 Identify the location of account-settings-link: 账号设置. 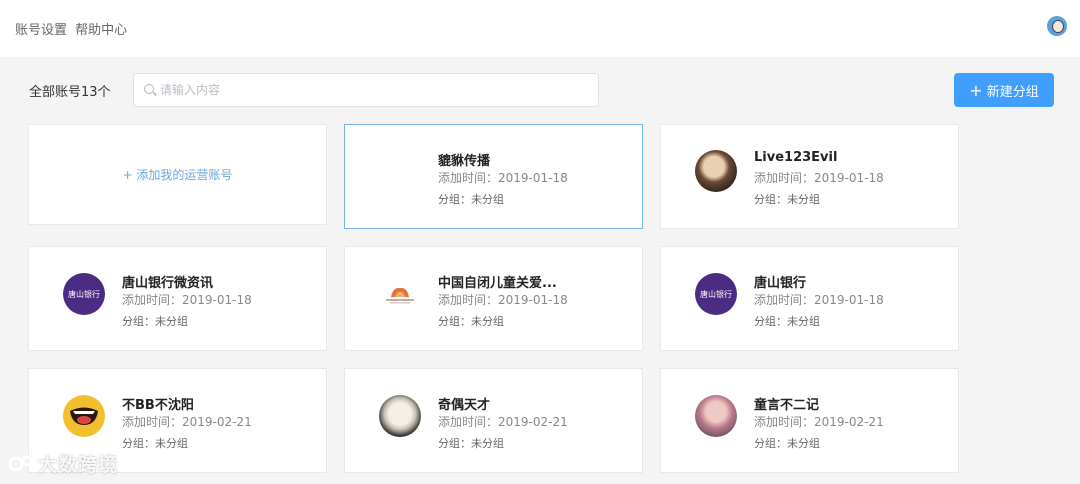
(41, 30).